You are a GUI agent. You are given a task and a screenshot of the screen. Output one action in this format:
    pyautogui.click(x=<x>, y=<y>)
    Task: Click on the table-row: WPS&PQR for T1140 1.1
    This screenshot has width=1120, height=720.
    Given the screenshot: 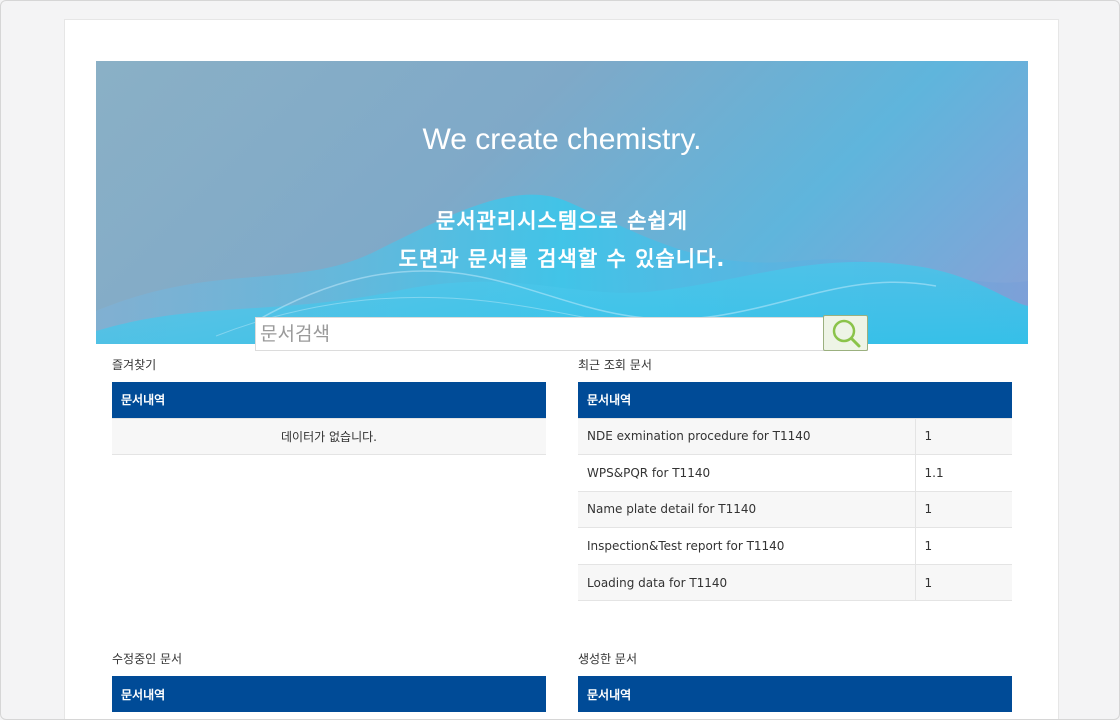 What is the action you would take?
    pyautogui.click(x=795, y=473)
    